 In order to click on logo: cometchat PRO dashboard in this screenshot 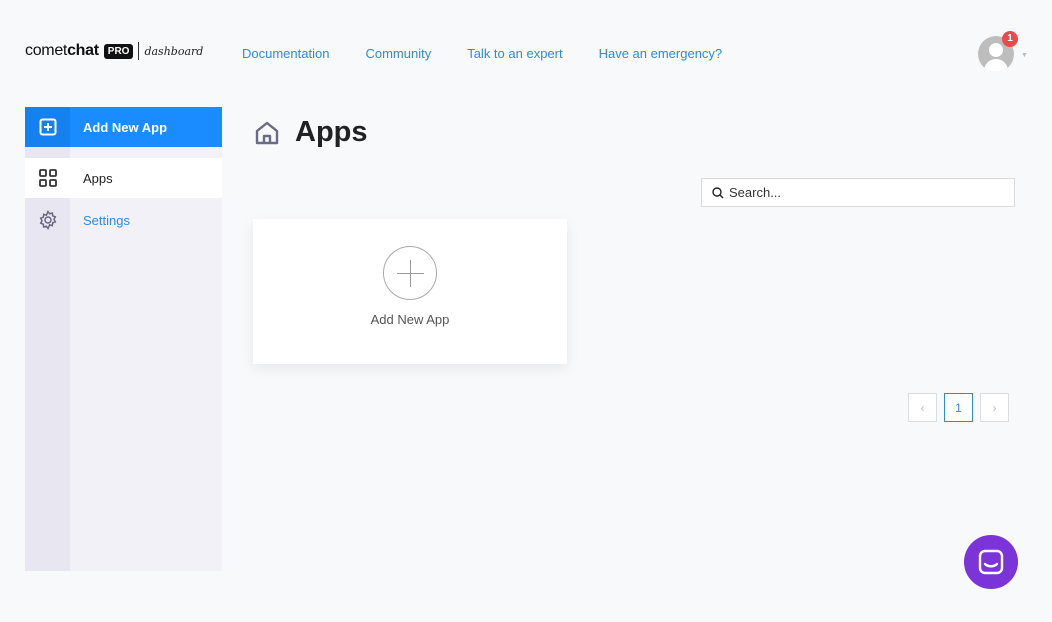, I will do `click(114, 51)`.